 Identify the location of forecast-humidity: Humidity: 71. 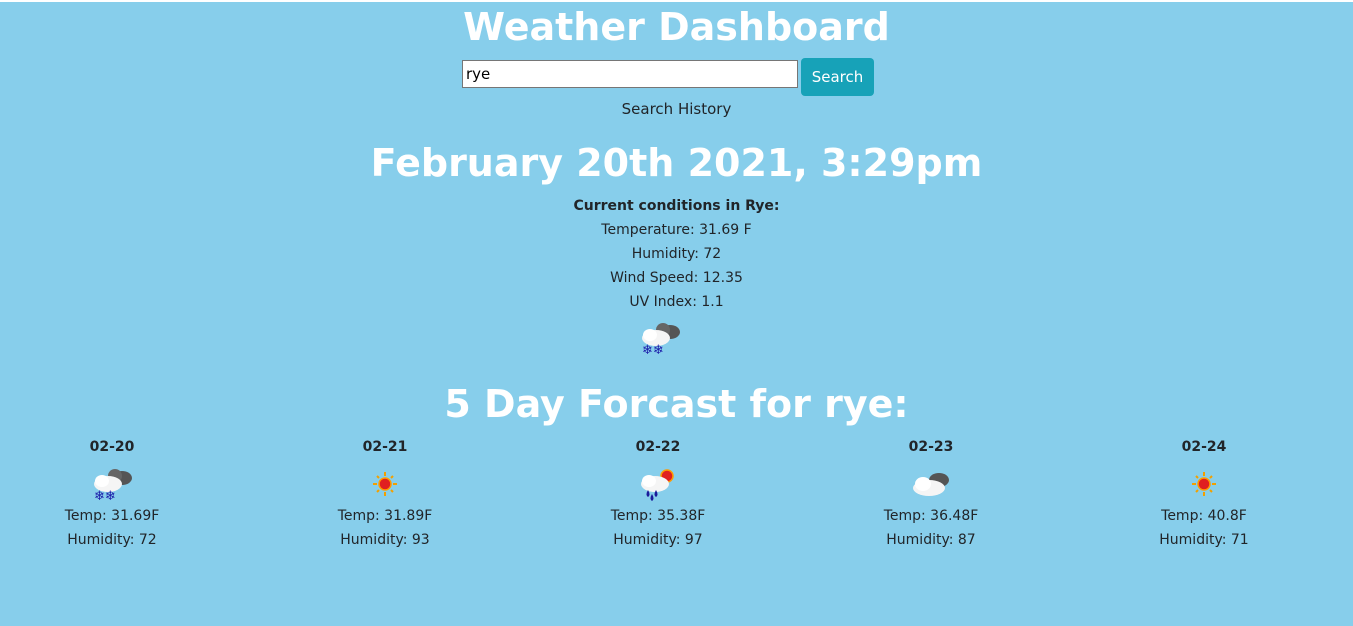
(1204, 540).